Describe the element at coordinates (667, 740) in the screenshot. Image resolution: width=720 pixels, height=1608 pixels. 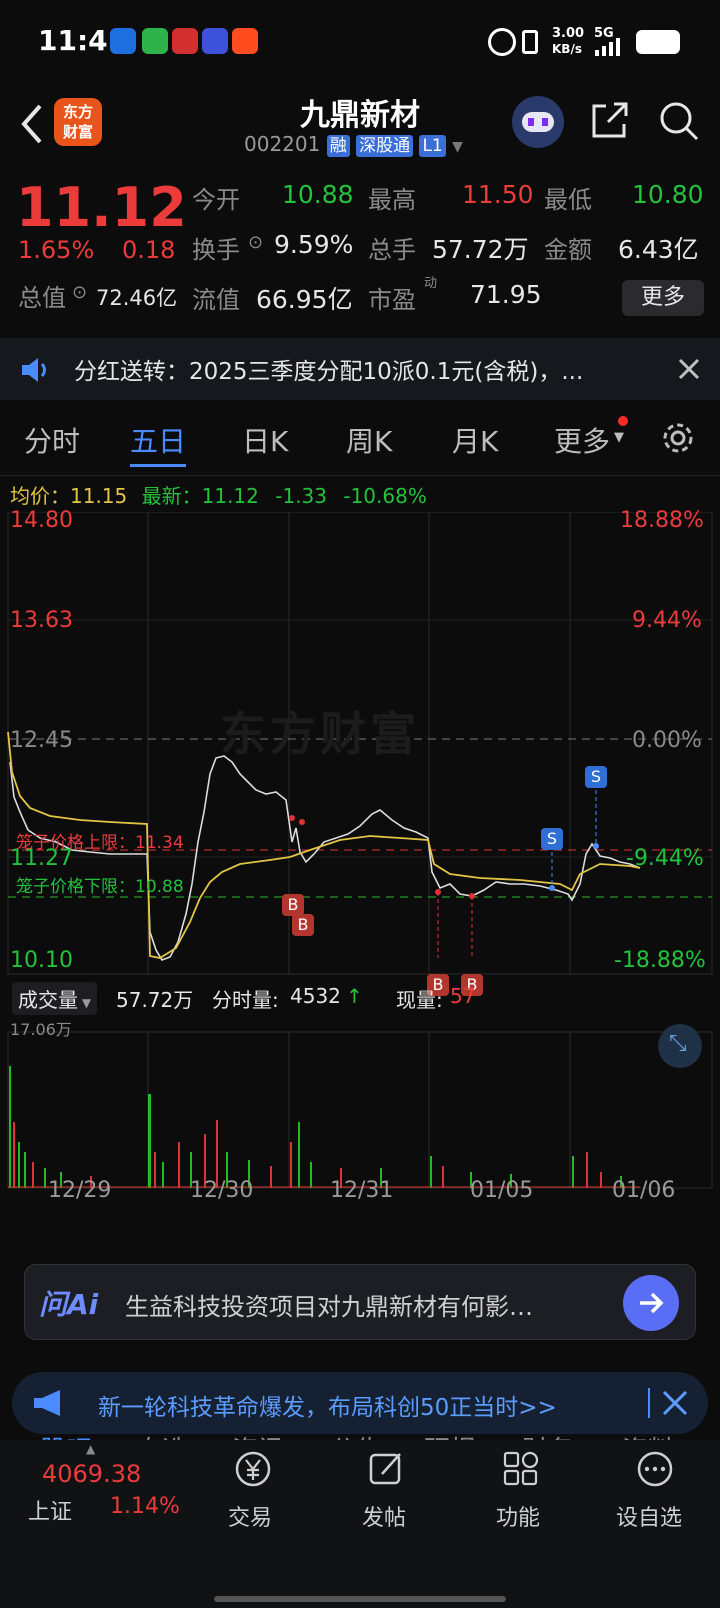
I see `y-right-2: 0.00%` at that location.